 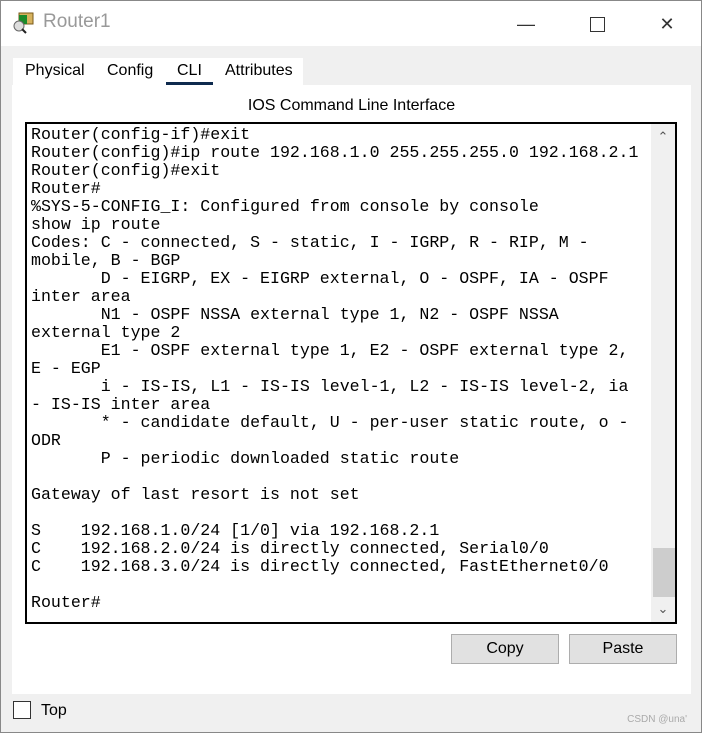 What do you see at coordinates (195, 494) in the screenshot?
I see `terminal-line: Gateway of last resort is not set` at bounding box center [195, 494].